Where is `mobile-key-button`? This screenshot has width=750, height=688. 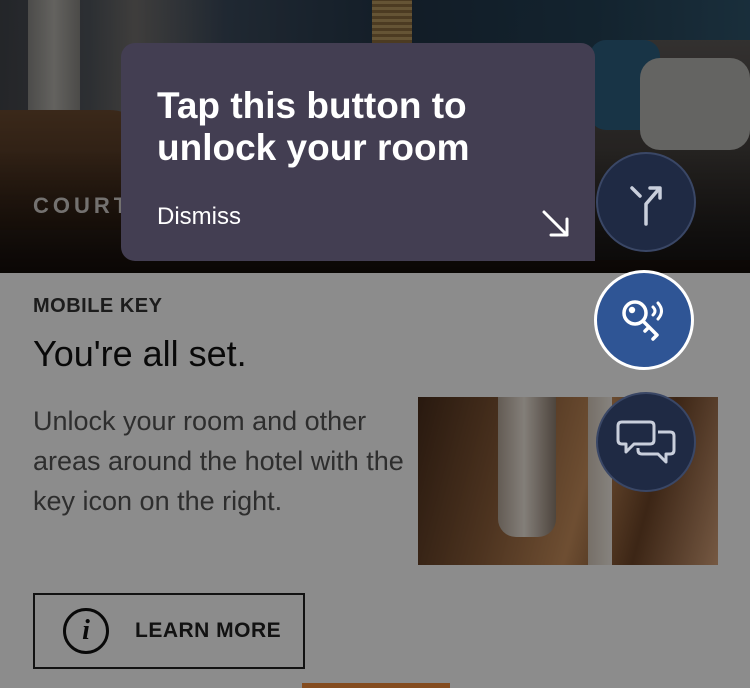 mobile-key-button is located at coordinates (644, 320).